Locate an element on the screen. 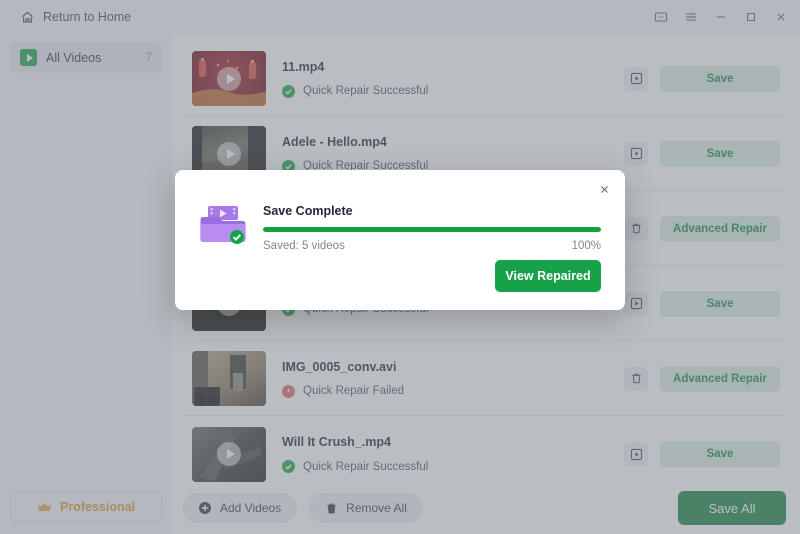  view-repaired-button: View Repaired is located at coordinates (548, 276).